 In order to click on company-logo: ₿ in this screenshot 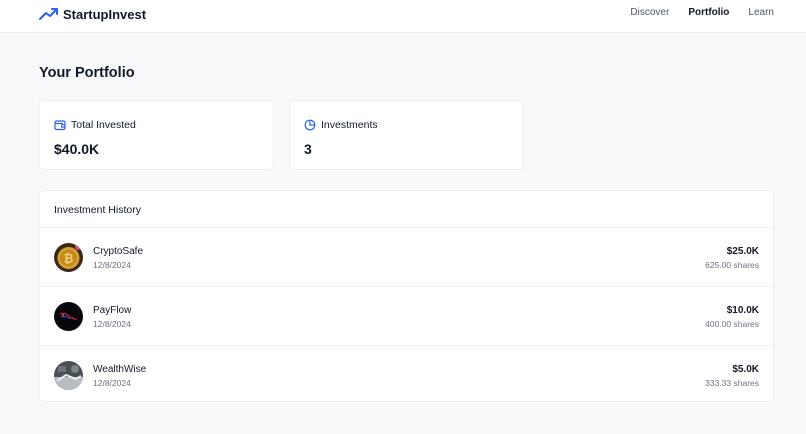, I will do `click(68, 257)`.